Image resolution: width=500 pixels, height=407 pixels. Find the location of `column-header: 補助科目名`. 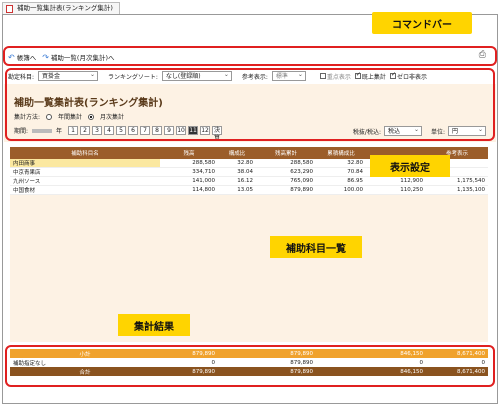

column-header: 補助科目名 is located at coordinates (85, 153).